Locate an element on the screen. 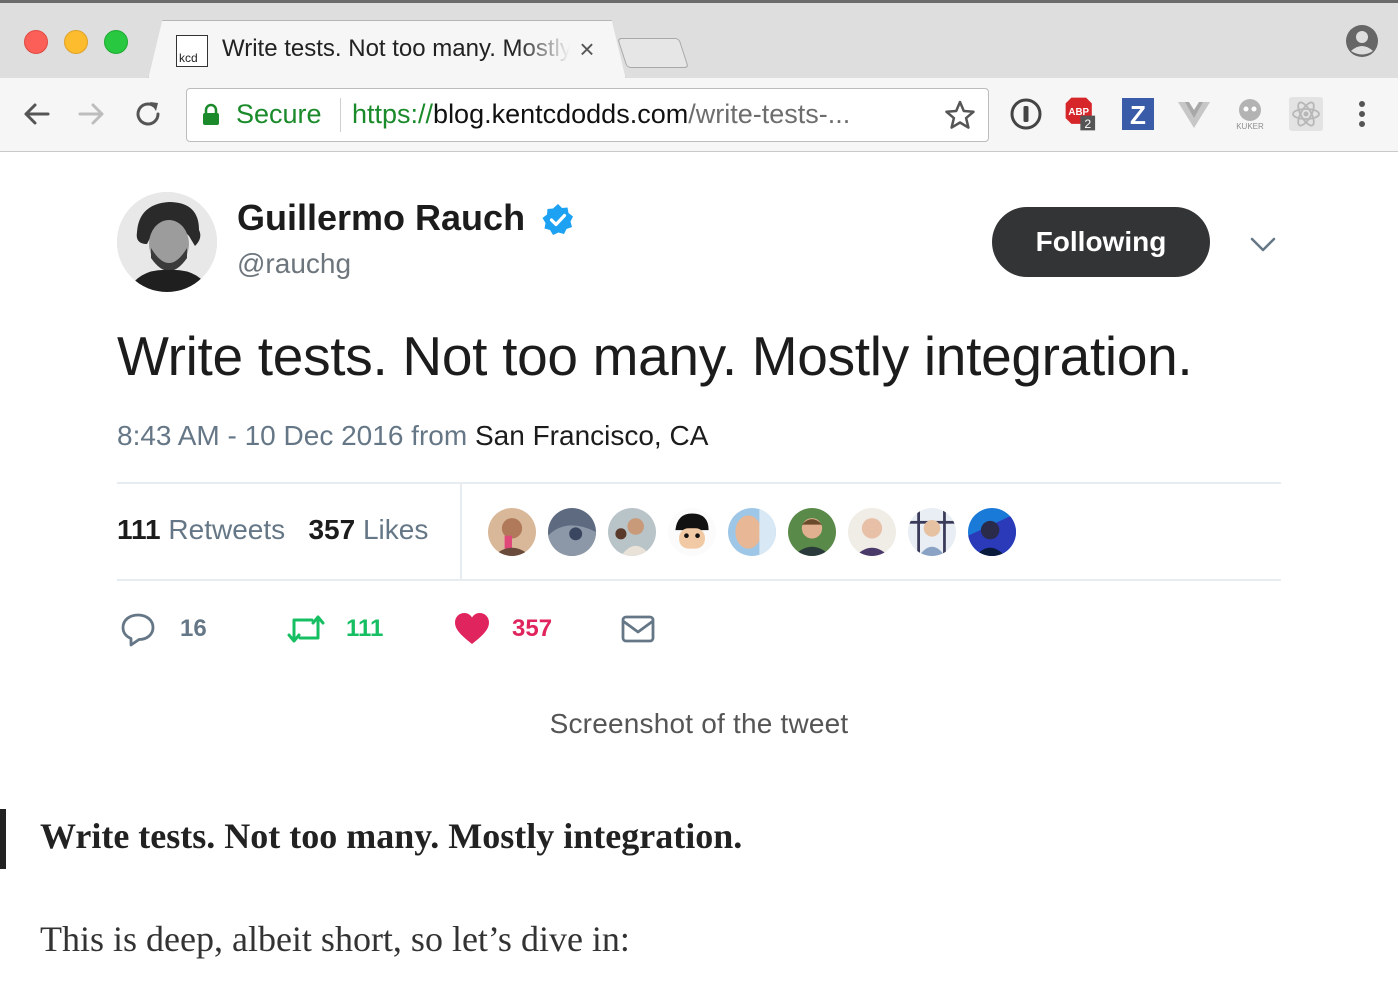 This screenshot has width=1398, height=982. reply-count: 16 is located at coordinates (193, 628).